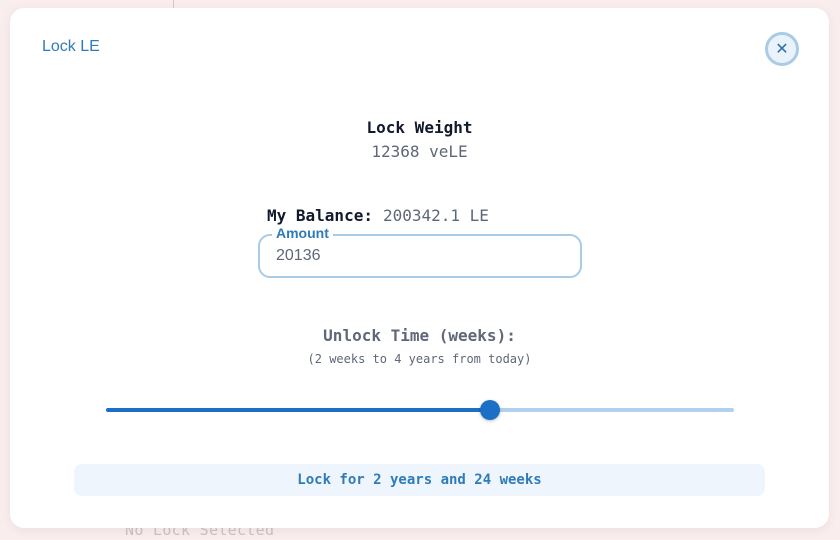 Image resolution: width=840 pixels, height=540 pixels. Describe the element at coordinates (419, 359) in the screenshot. I see `unlock-time-subtitle: (2 weeks to 4 years from today)` at that location.